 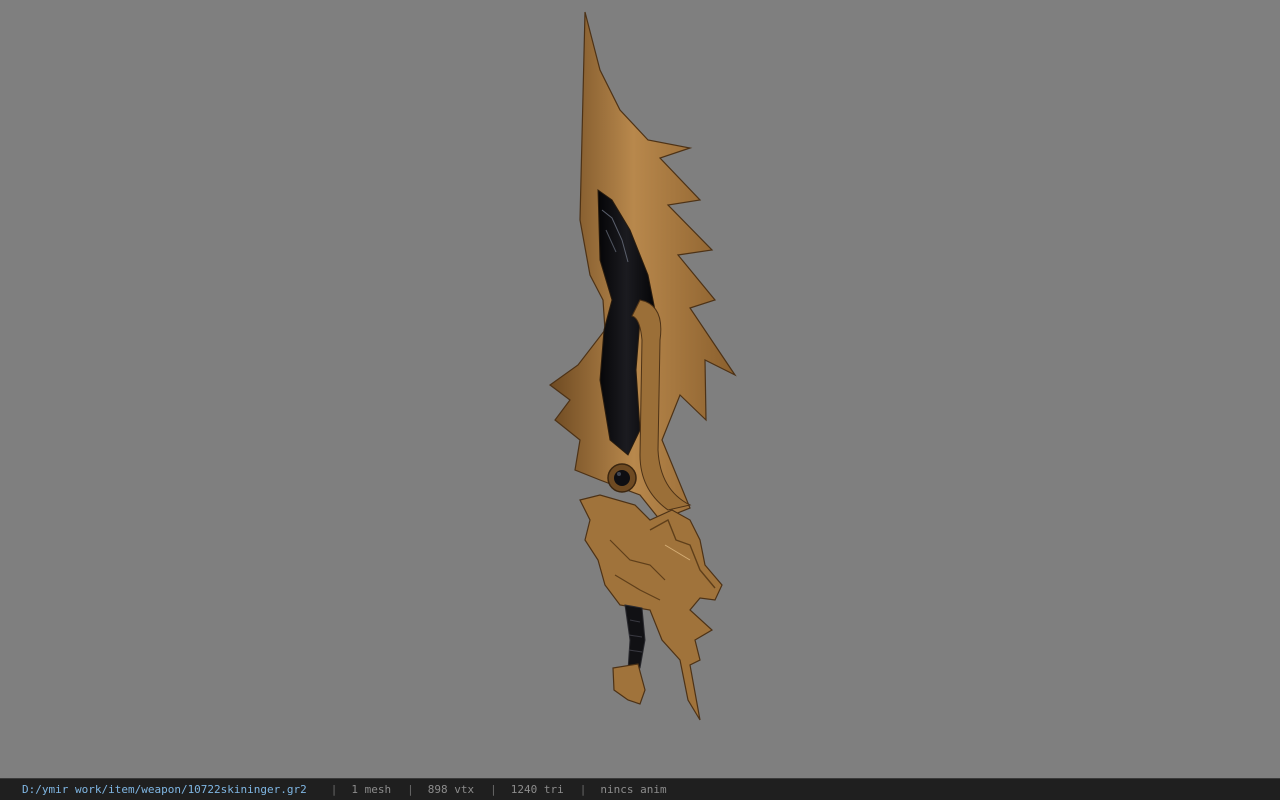 I want to click on animation-status: nincs anim, so click(x=633, y=789).